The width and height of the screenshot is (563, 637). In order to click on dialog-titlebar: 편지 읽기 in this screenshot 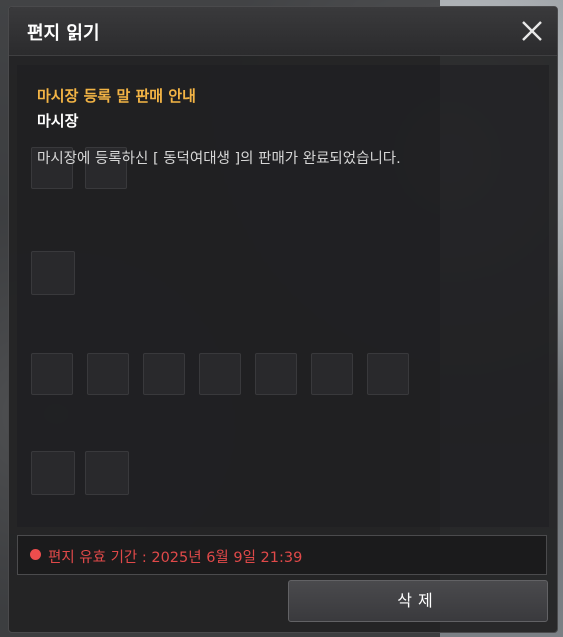, I will do `click(283, 31)`.